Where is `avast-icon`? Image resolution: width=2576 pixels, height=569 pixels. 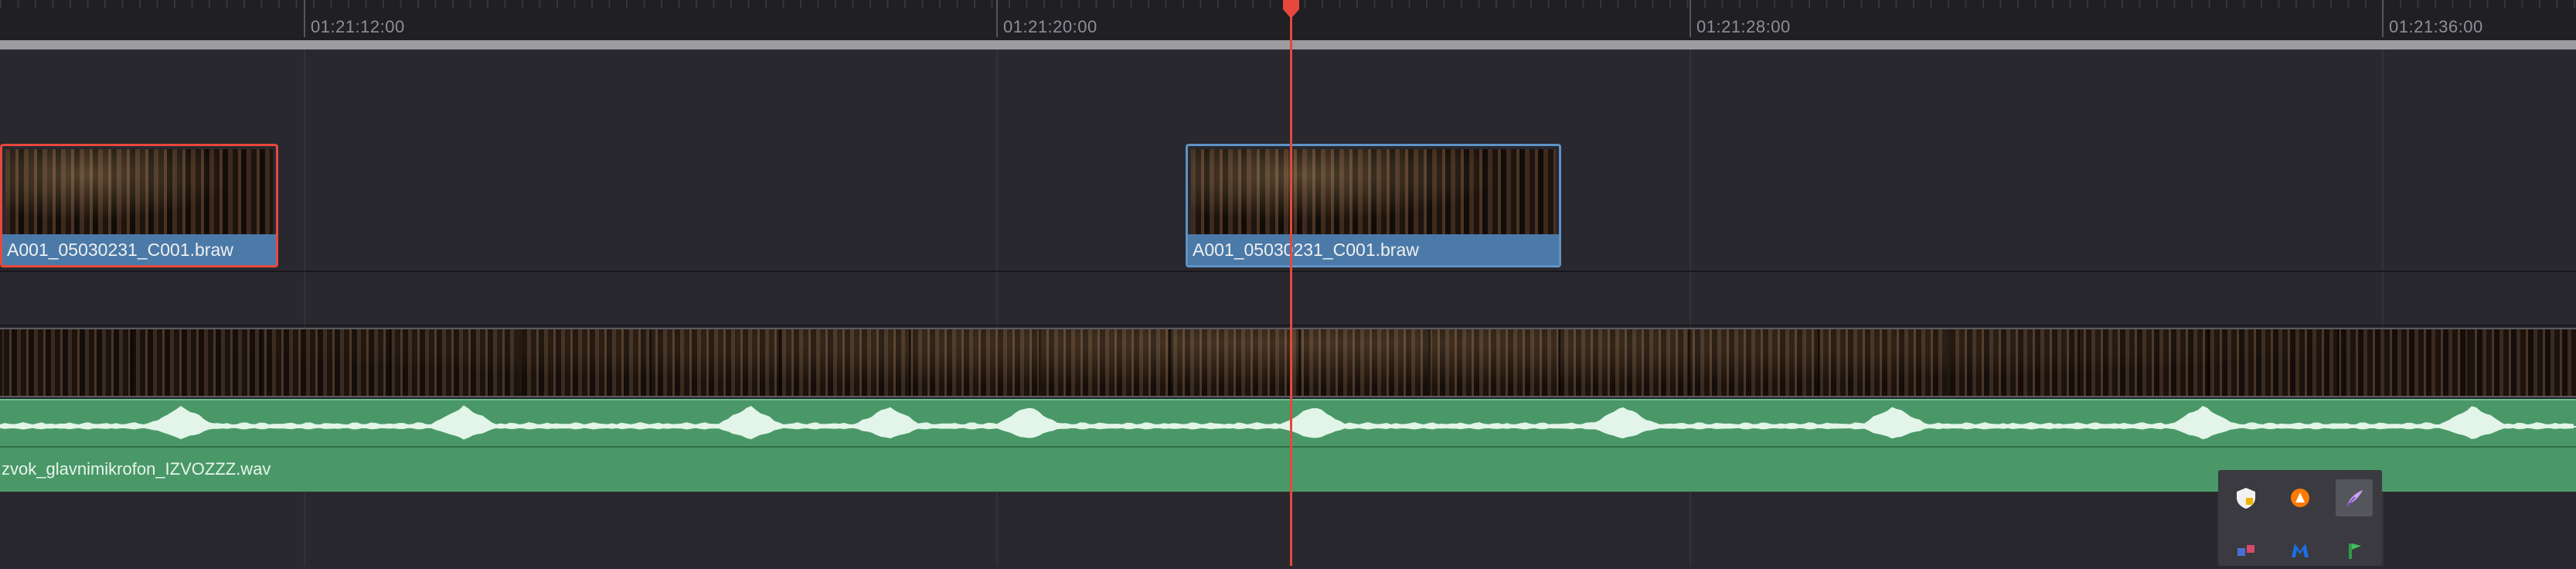
avast-icon is located at coordinates (2300, 498).